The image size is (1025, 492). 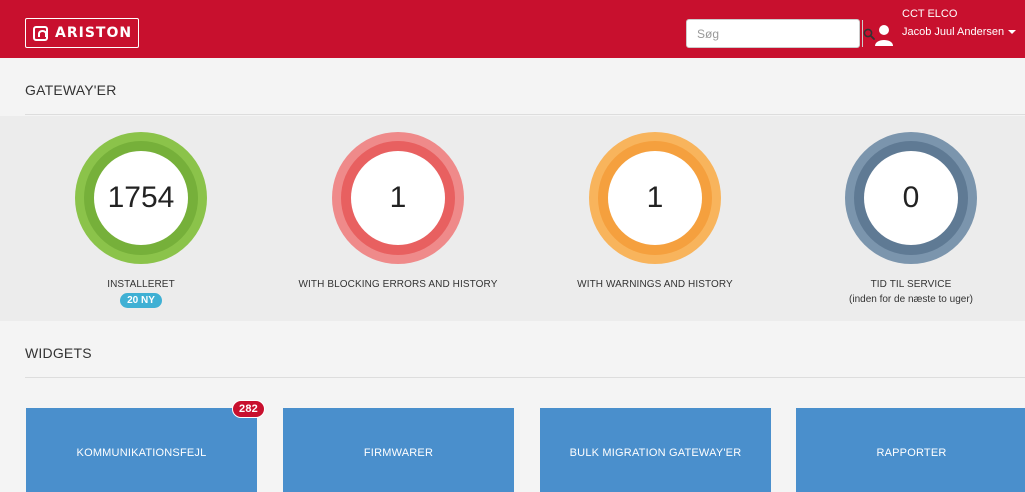 What do you see at coordinates (884, 35) in the screenshot?
I see `user-icon` at bounding box center [884, 35].